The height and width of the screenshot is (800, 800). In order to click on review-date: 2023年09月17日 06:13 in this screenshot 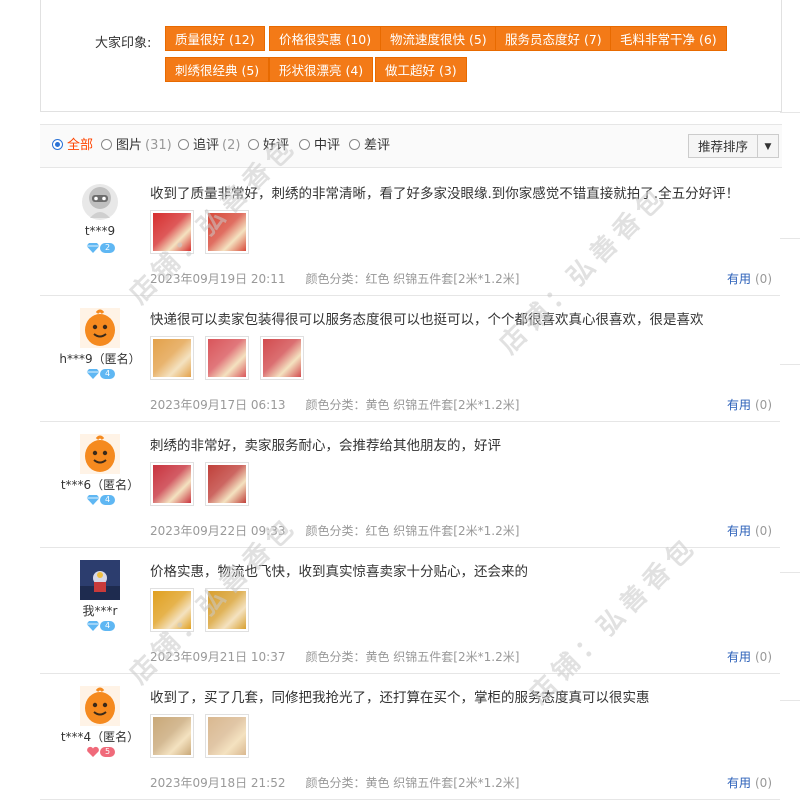, I will do `click(218, 405)`.